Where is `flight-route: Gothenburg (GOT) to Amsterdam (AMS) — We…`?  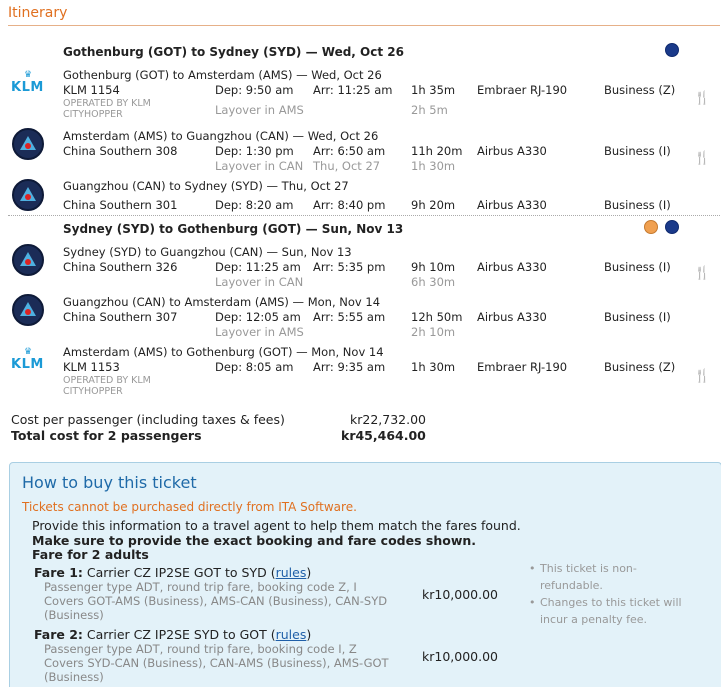 flight-route: Gothenburg (GOT) to Amsterdam (AMS) — We… is located at coordinates (222, 75).